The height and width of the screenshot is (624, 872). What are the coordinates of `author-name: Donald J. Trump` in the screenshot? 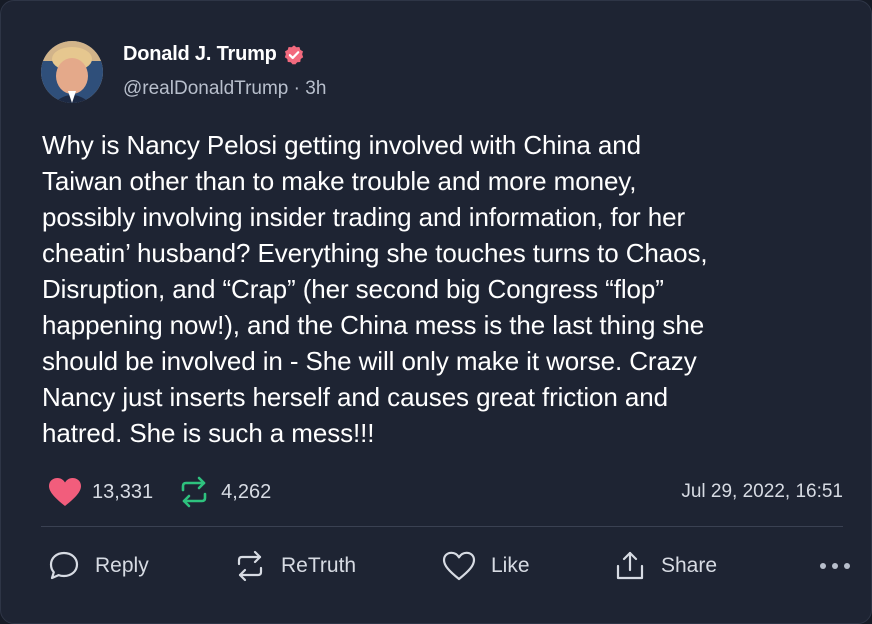 It's located at (200, 54).